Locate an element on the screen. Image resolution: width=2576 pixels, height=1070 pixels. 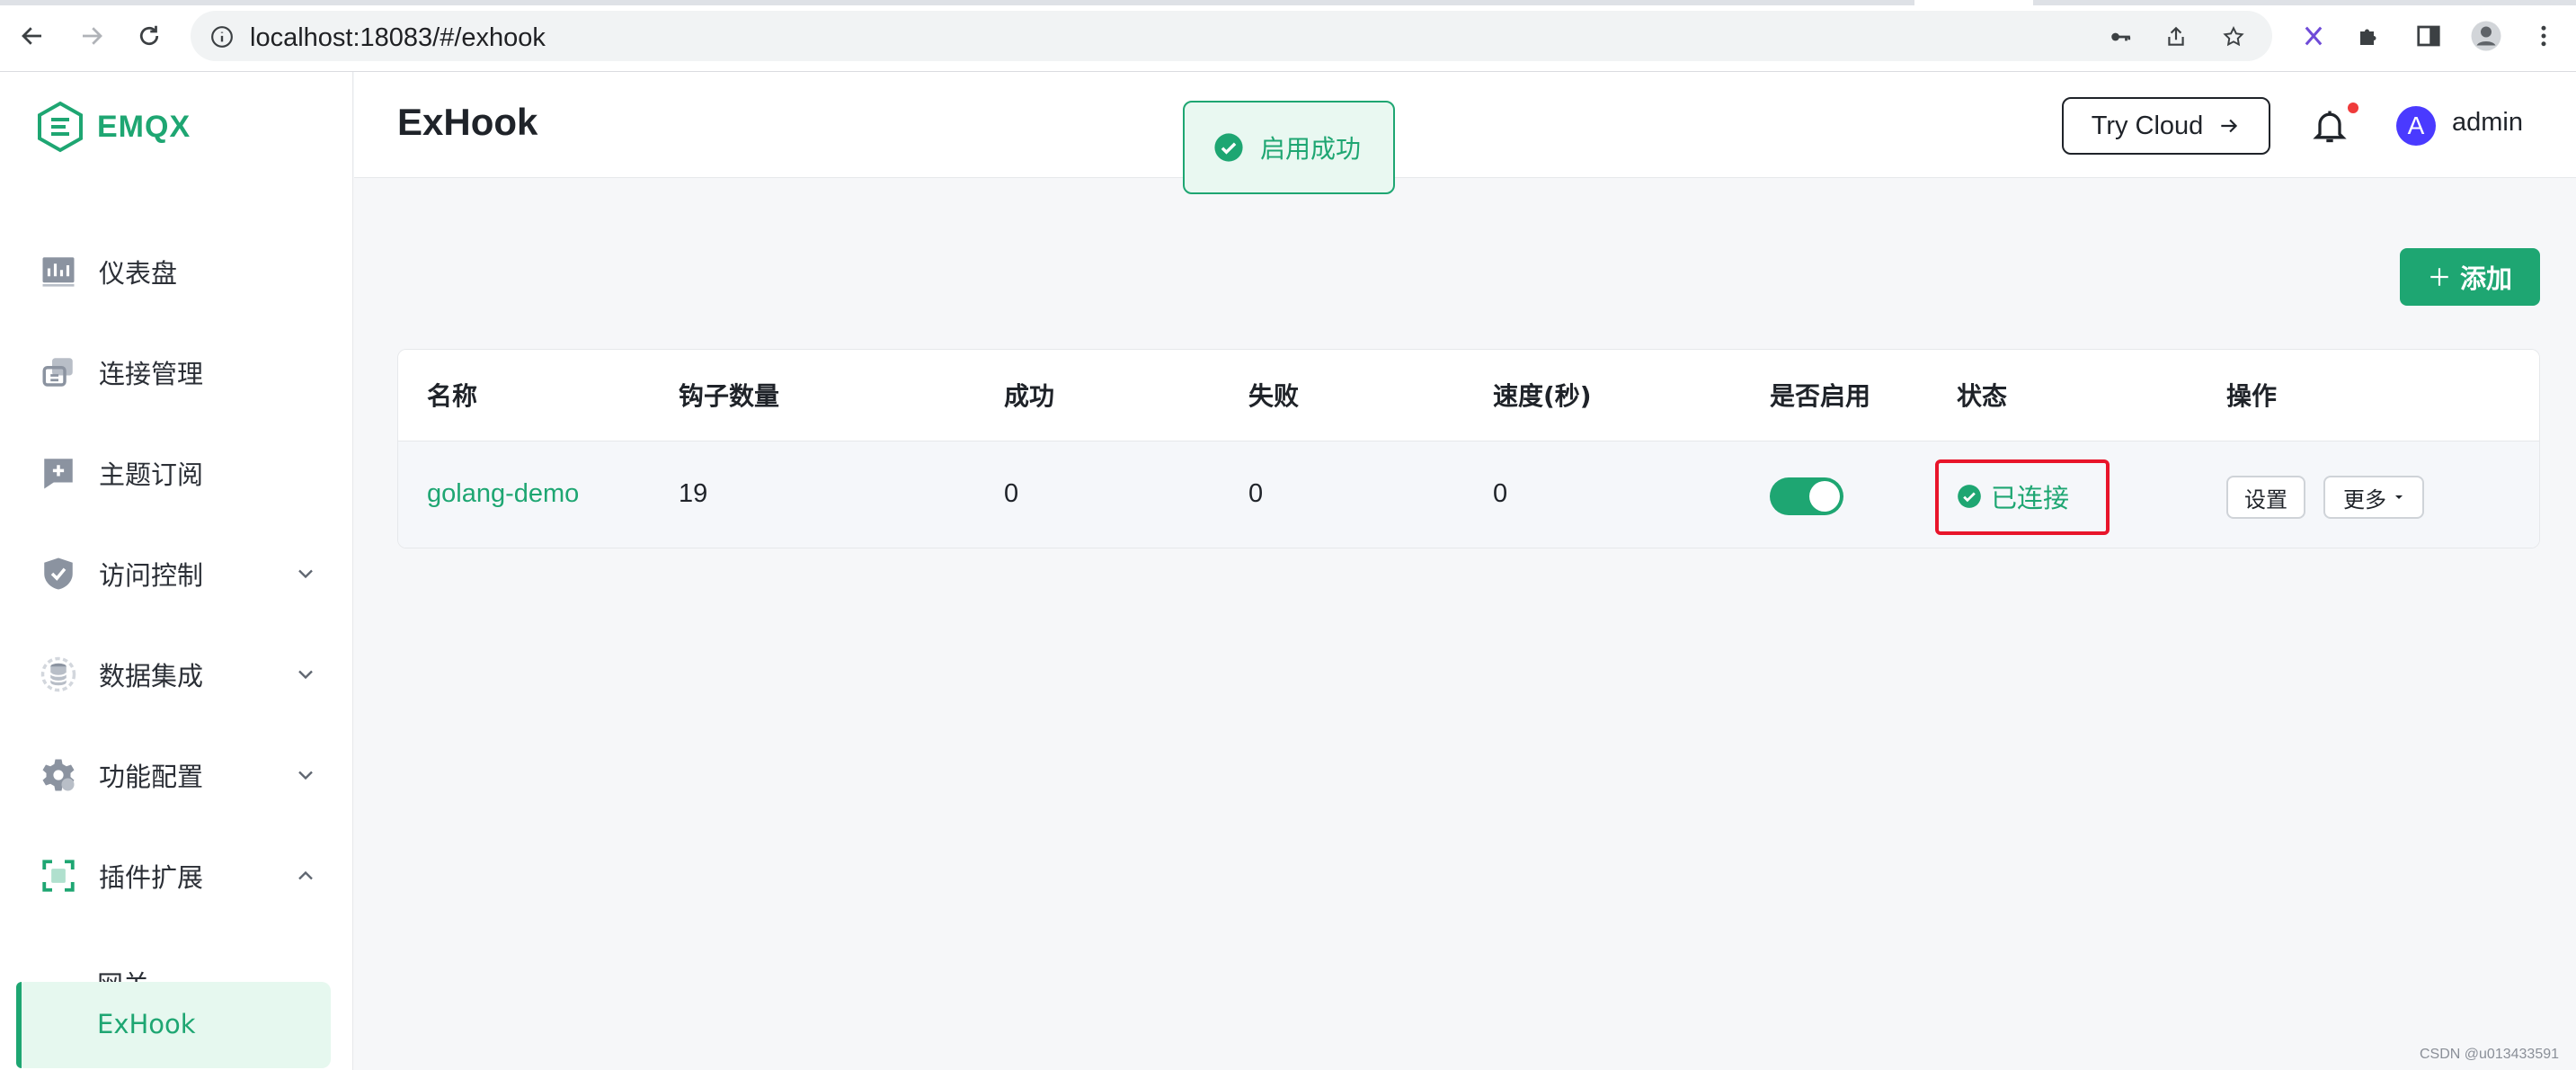
shield-icon is located at coordinates (59, 573).